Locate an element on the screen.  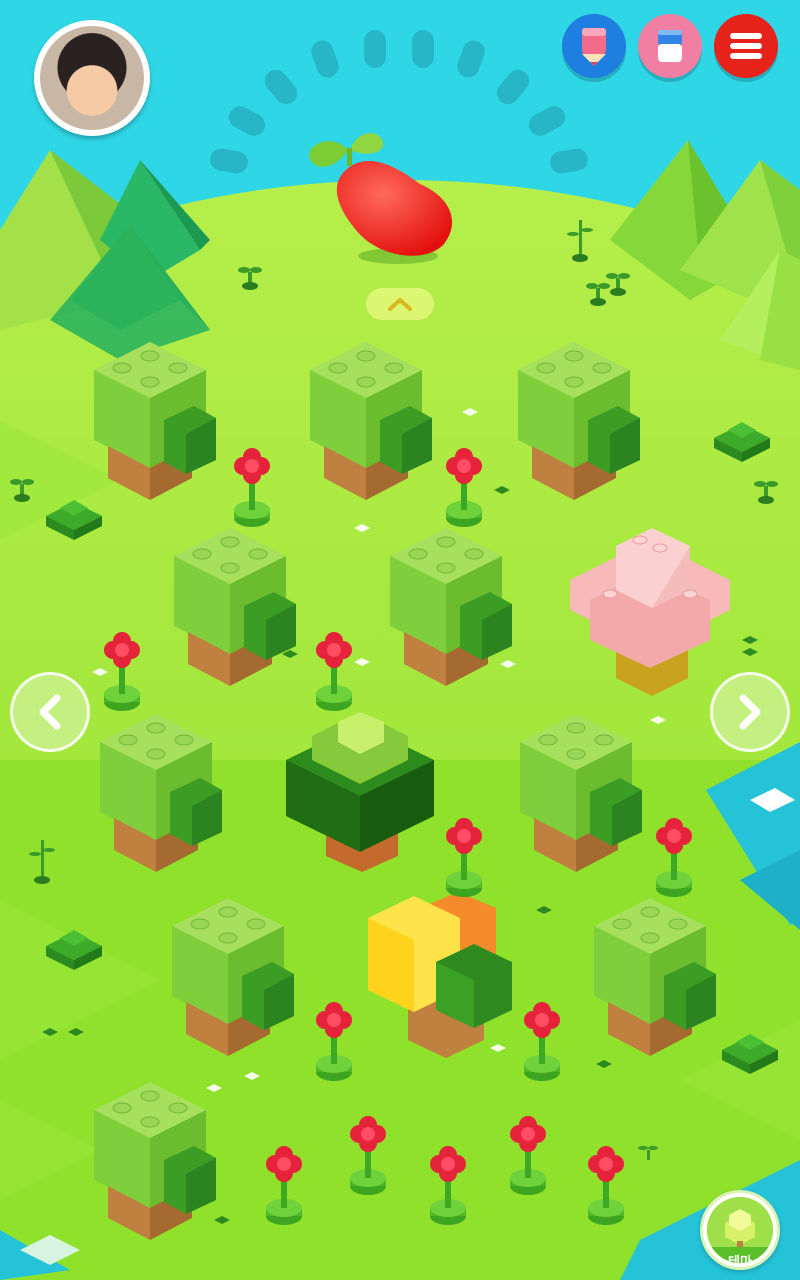
eraser-icon is located at coordinates (670, 46).